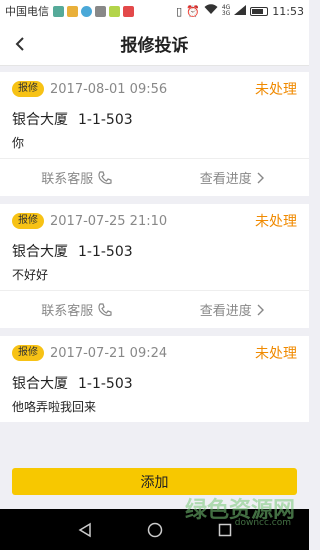 Image resolution: width=320 pixels, height=550 pixels. What do you see at coordinates (109, 221) in the screenshot?
I see `submit-date: 2017-07-25 21:10` at bounding box center [109, 221].